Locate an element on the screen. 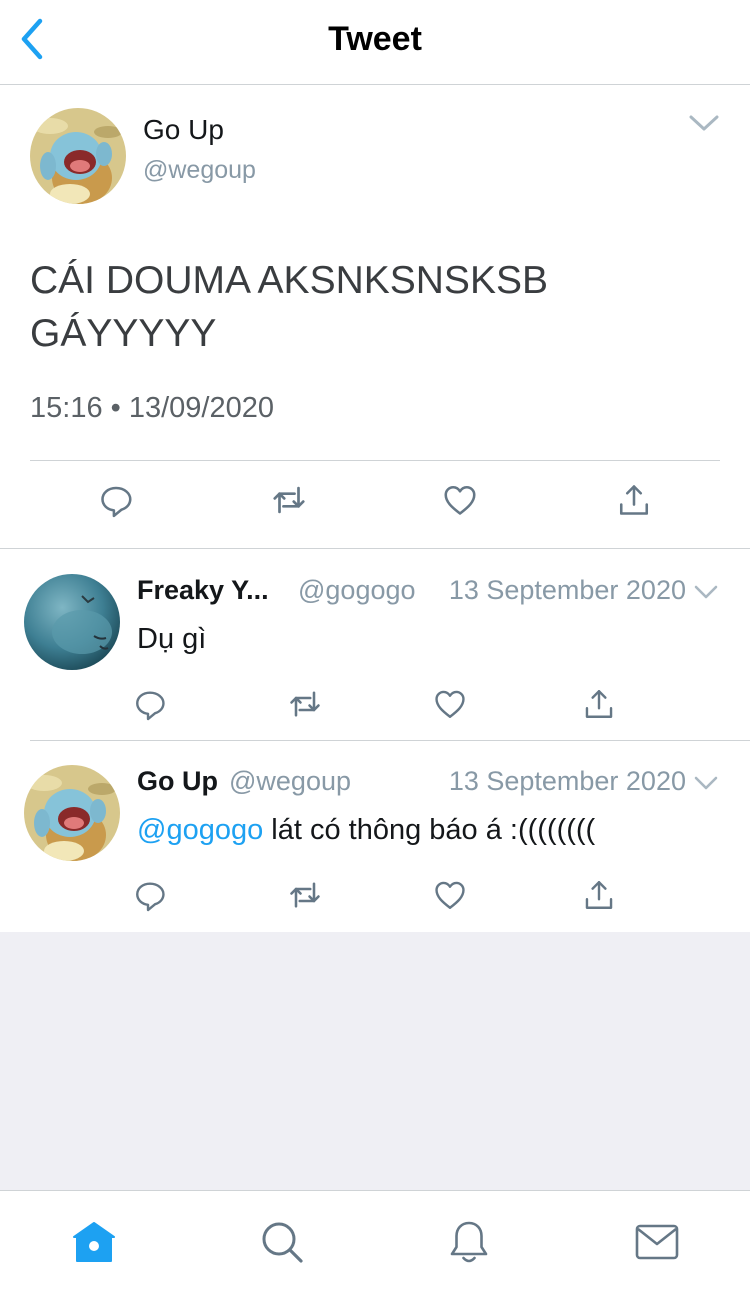 The width and height of the screenshot is (750, 1290). tweet-text-line: CÁI DOUMA AKSNKSNSKSB is located at coordinates (289, 280).